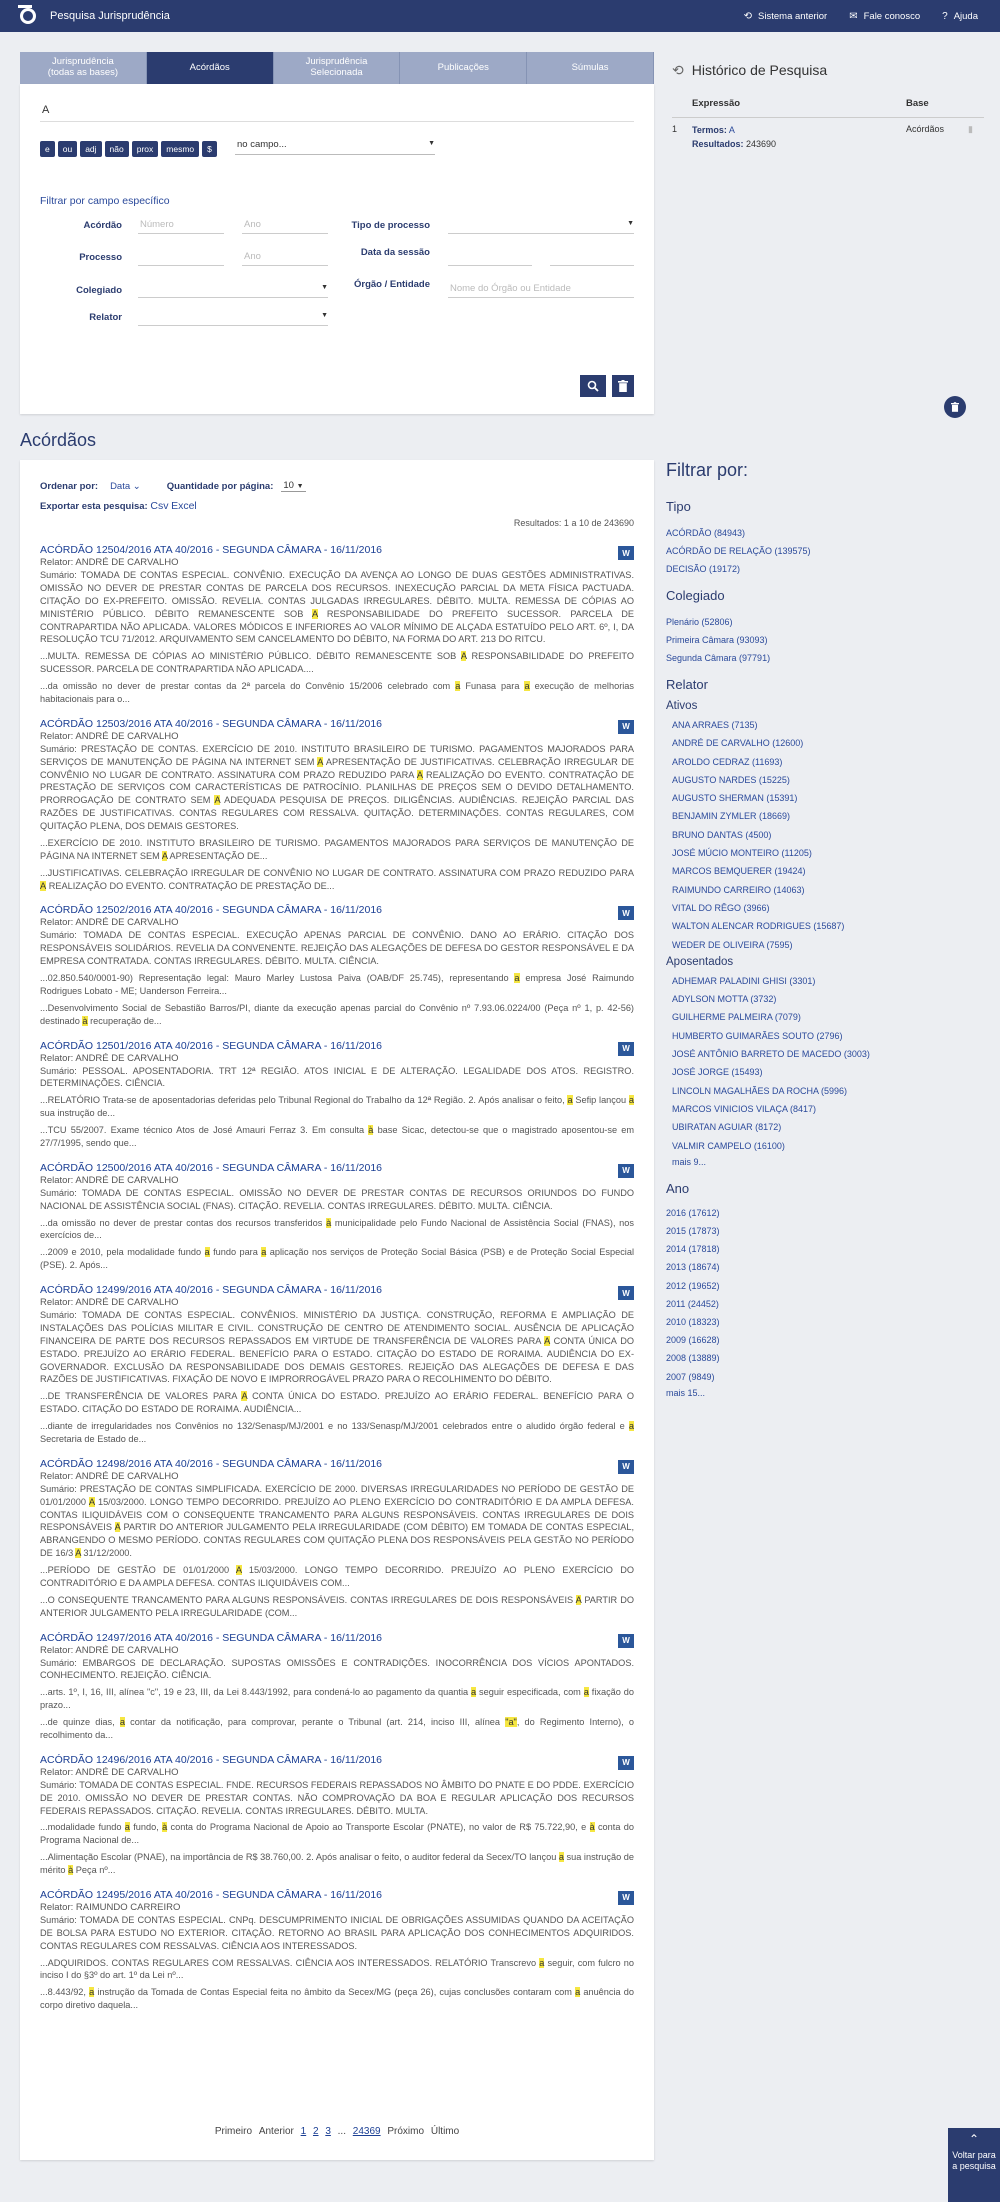 This screenshot has width=1000, height=2202. I want to click on facet-relator-ativo-11: WALTON ALENCAR RODRIGUES (15687), so click(828, 926).